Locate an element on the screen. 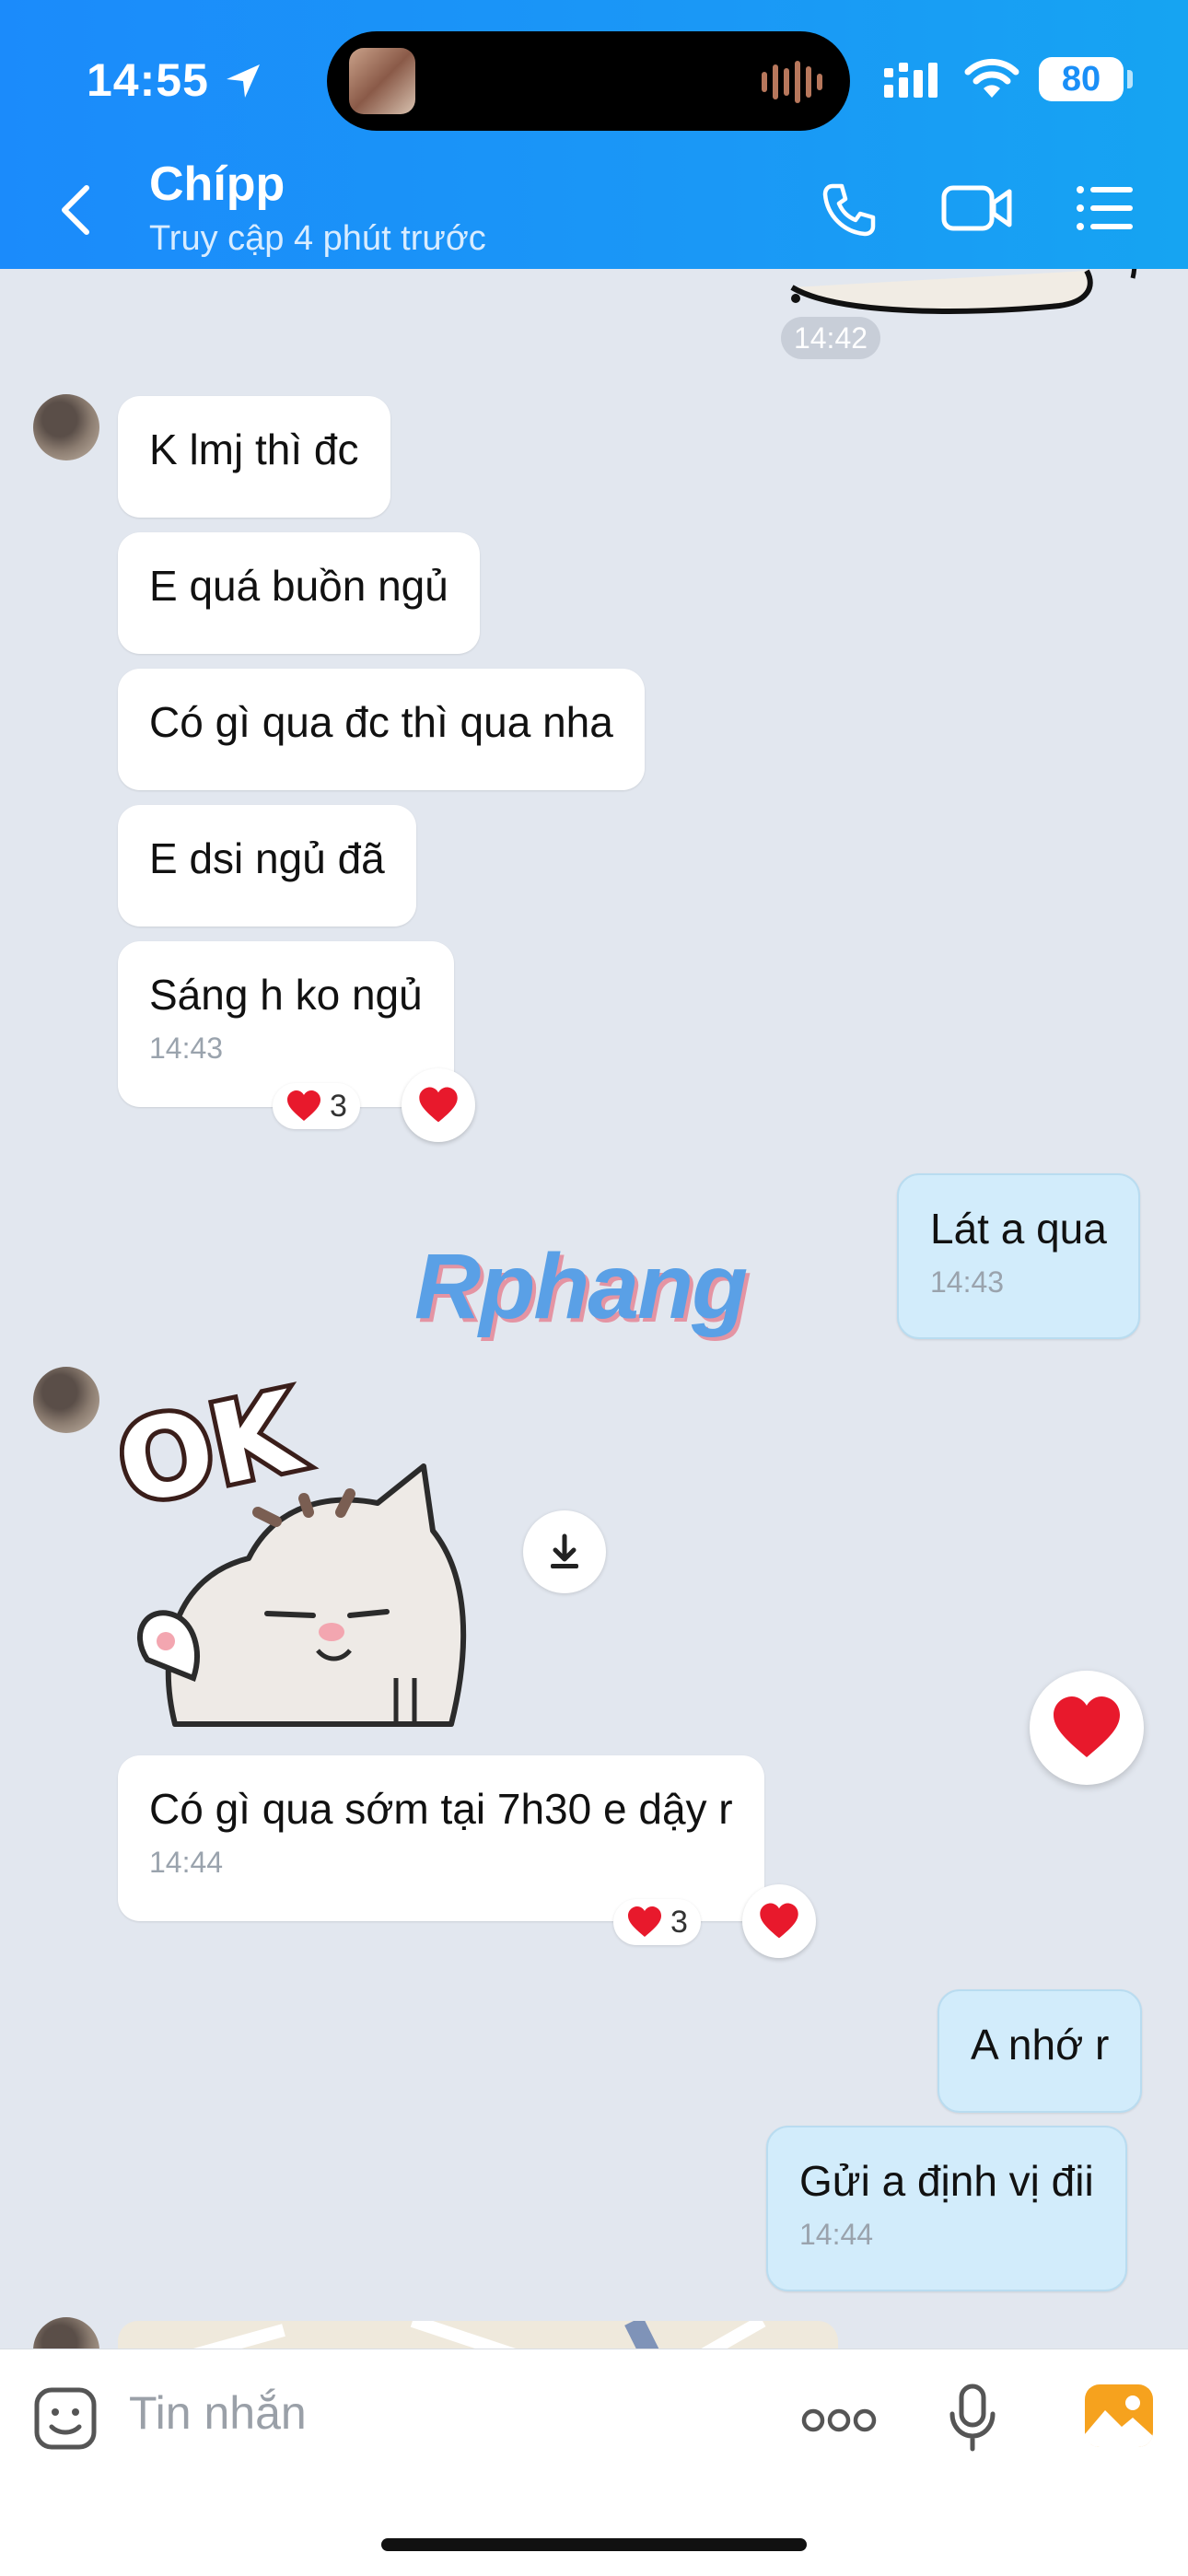 Image resolution: width=1188 pixels, height=2576 pixels. location-arrow-icon is located at coordinates (243, 81).